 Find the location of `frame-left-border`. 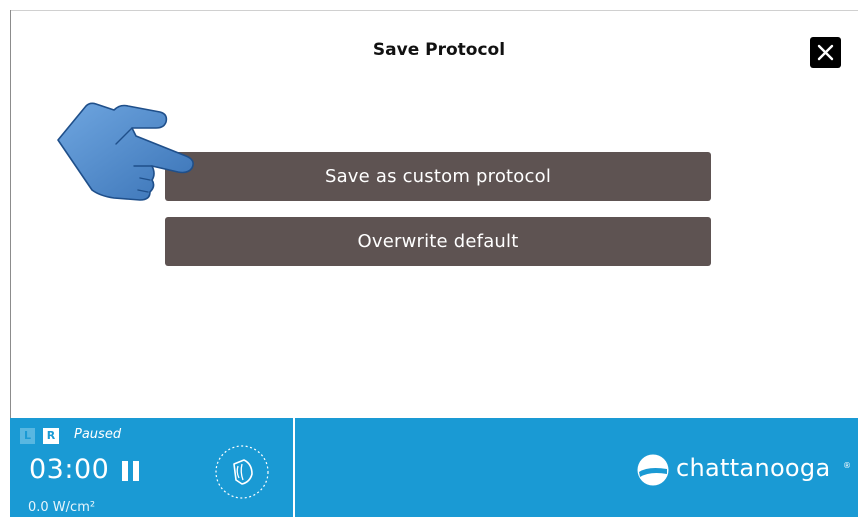

frame-left-border is located at coordinates (10, 214).